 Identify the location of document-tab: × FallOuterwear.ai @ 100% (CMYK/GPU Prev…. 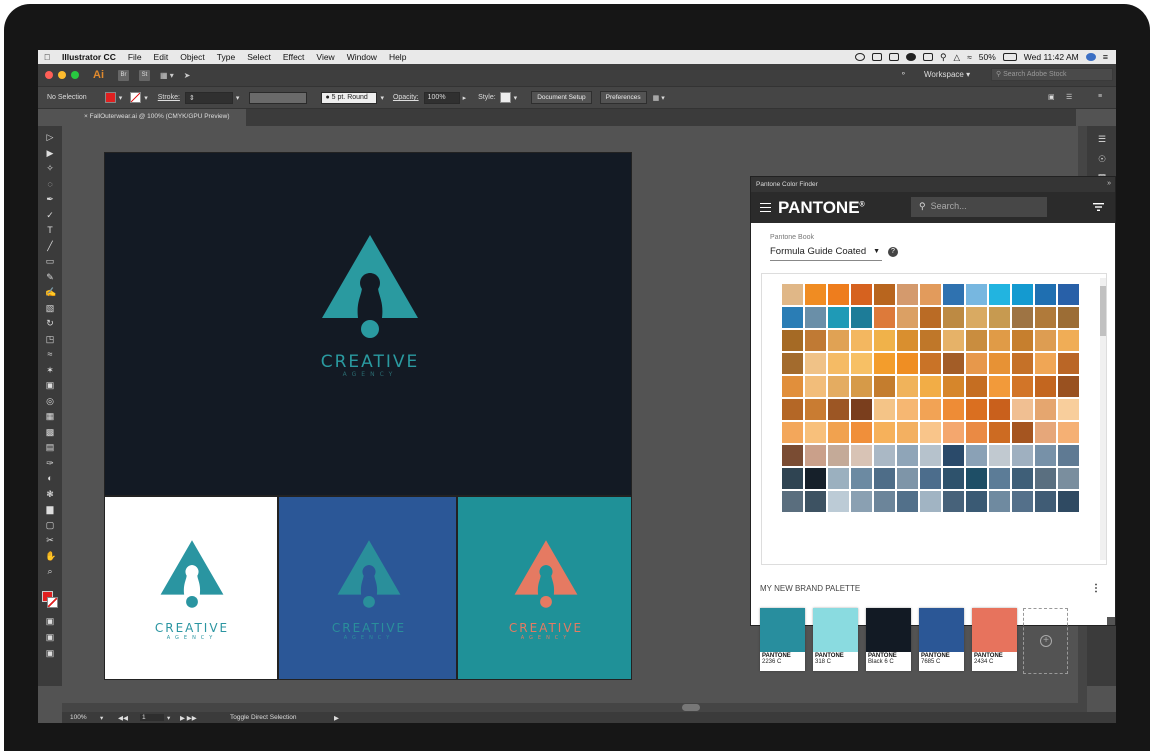
(161, 117).